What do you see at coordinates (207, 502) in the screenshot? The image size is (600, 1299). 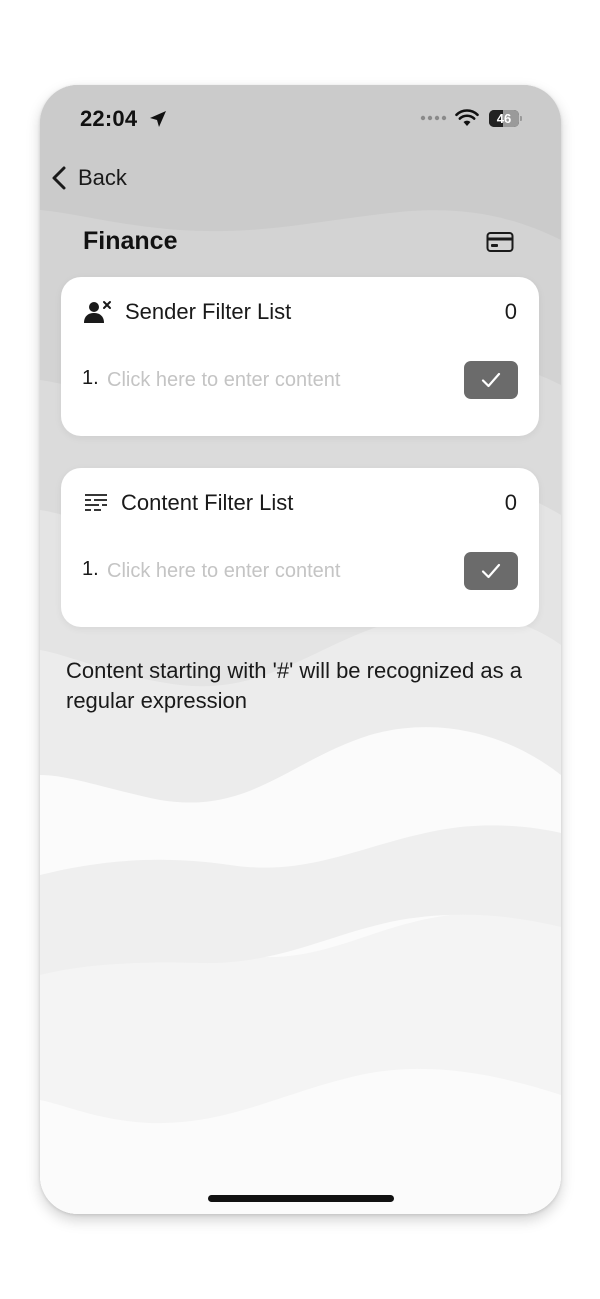 I see `content-filter-title: Content Filter List` at bounding box center [207, 502].